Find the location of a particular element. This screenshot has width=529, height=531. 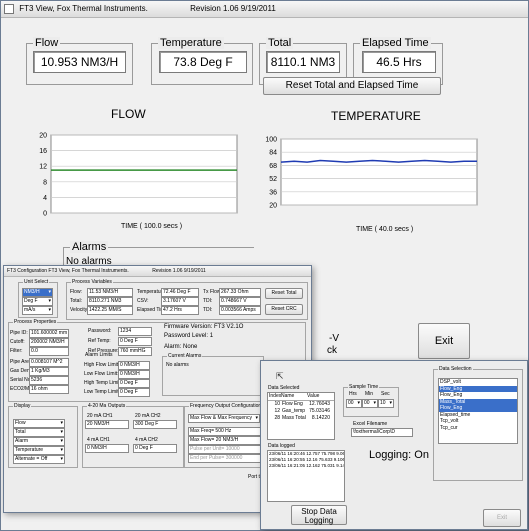

pp-cutoff-key: Cutoff: is located at coordinates (17, 342).